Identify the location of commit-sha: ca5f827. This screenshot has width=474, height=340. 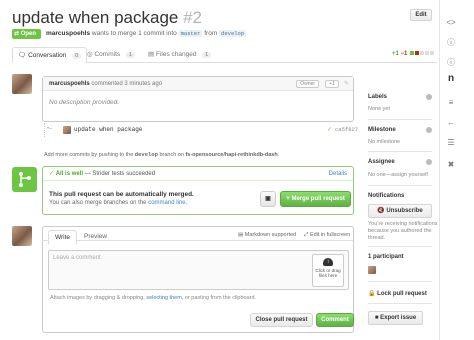
(346, 129).